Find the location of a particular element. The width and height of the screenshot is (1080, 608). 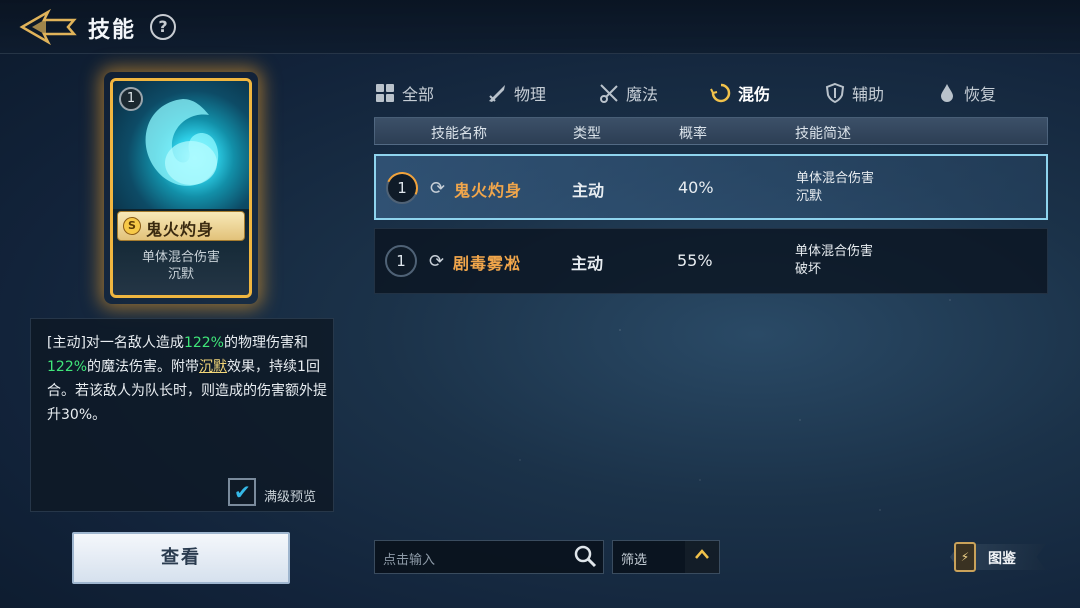

search-input: 点击输入 is located at coordinates (489, 557).